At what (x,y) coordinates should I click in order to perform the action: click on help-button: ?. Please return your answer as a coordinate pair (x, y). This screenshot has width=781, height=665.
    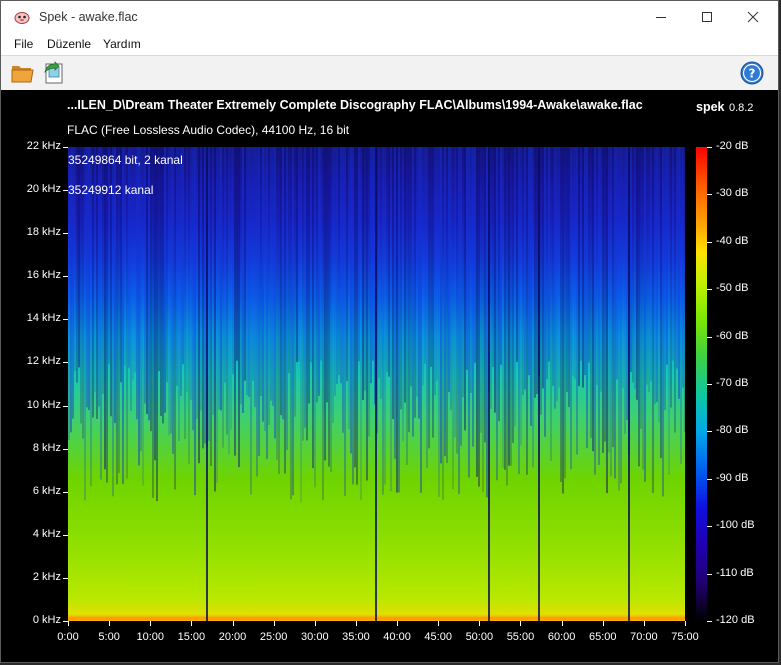
    Looking at the image, I should click on (752, 73).